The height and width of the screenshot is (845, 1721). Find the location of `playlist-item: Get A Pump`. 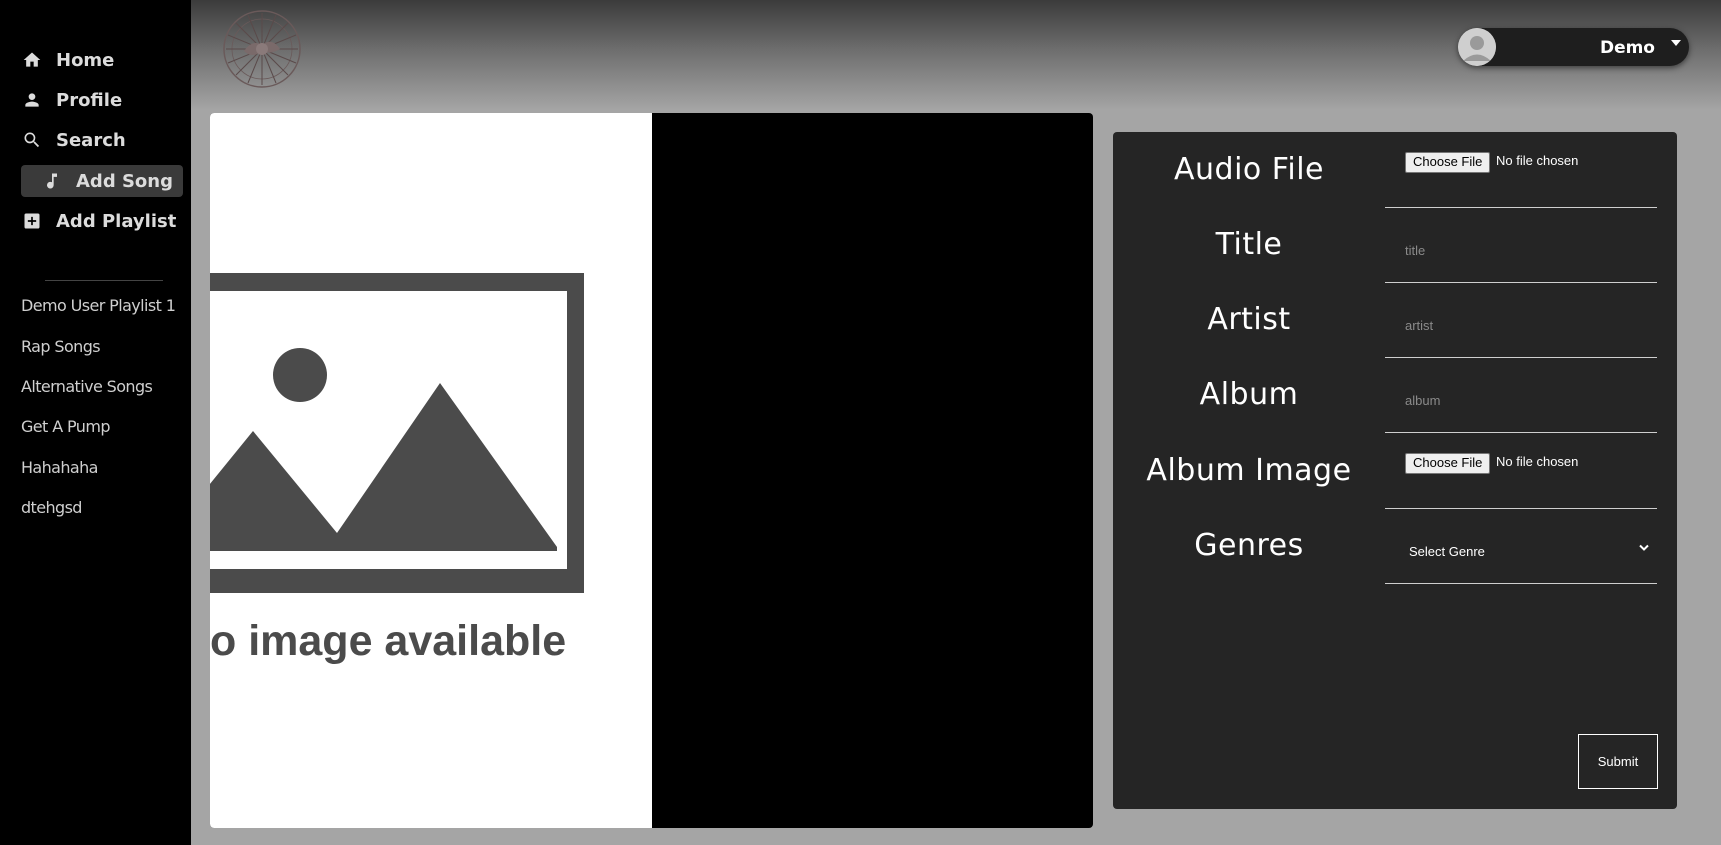

playlist-item: Get A Pump is located at coordinates (65, 426).